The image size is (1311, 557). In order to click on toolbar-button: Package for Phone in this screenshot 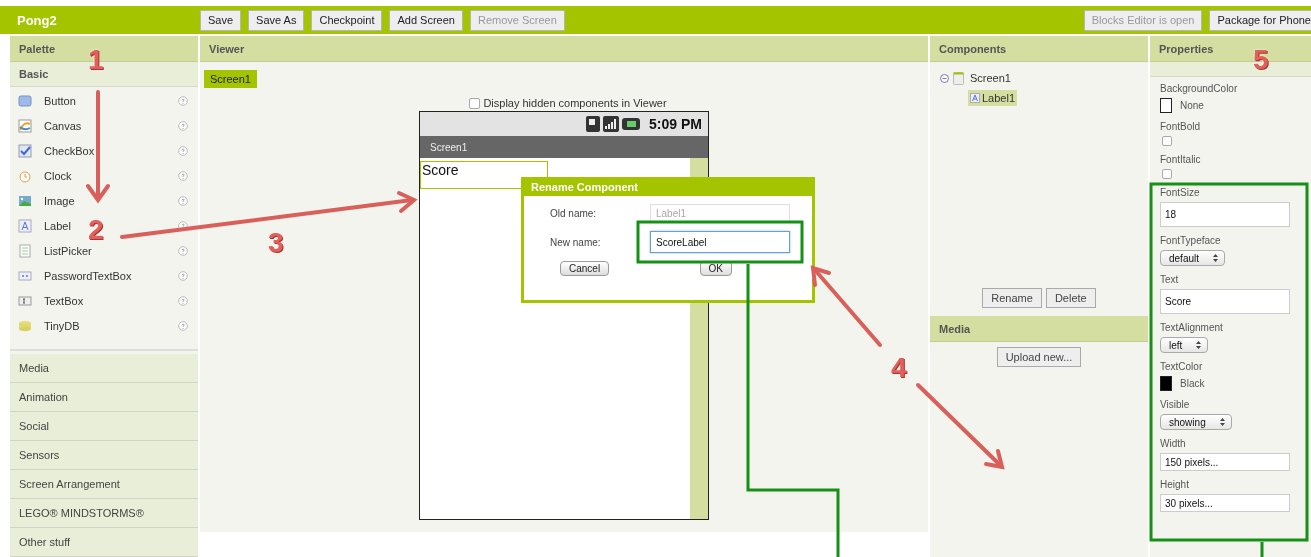, I will do `click(1260, 20)`.